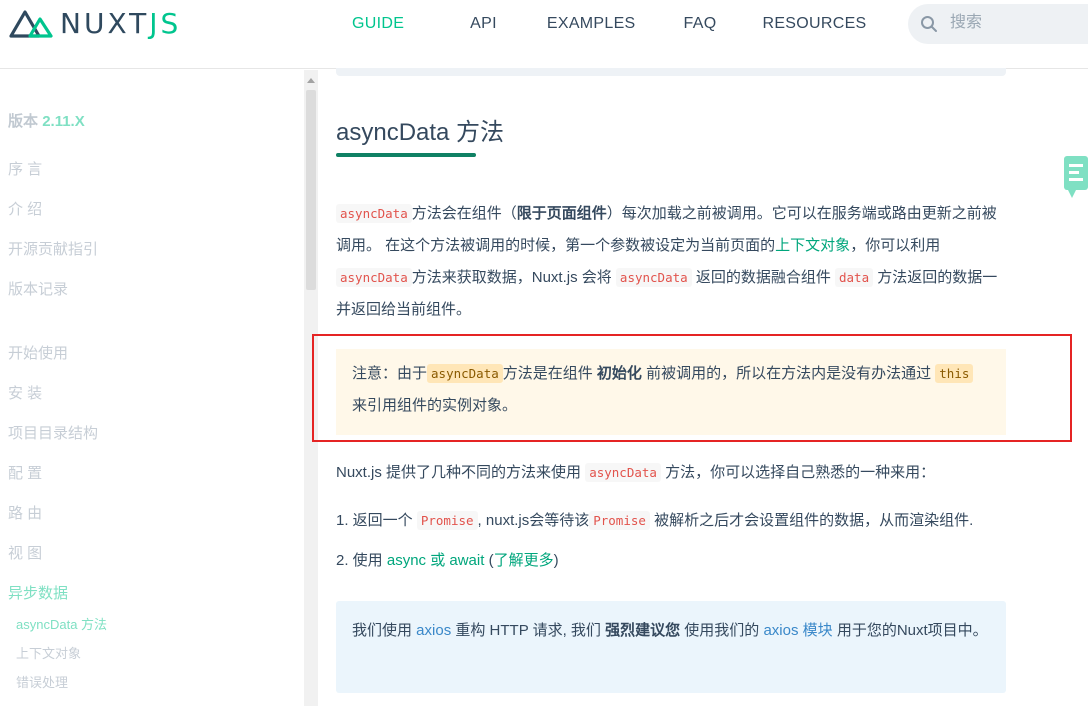 This screenshot has width=1088, height=706. Describe the element at coordinates (854, 277) in the screenshot. I see `inline-code: data` at that location.